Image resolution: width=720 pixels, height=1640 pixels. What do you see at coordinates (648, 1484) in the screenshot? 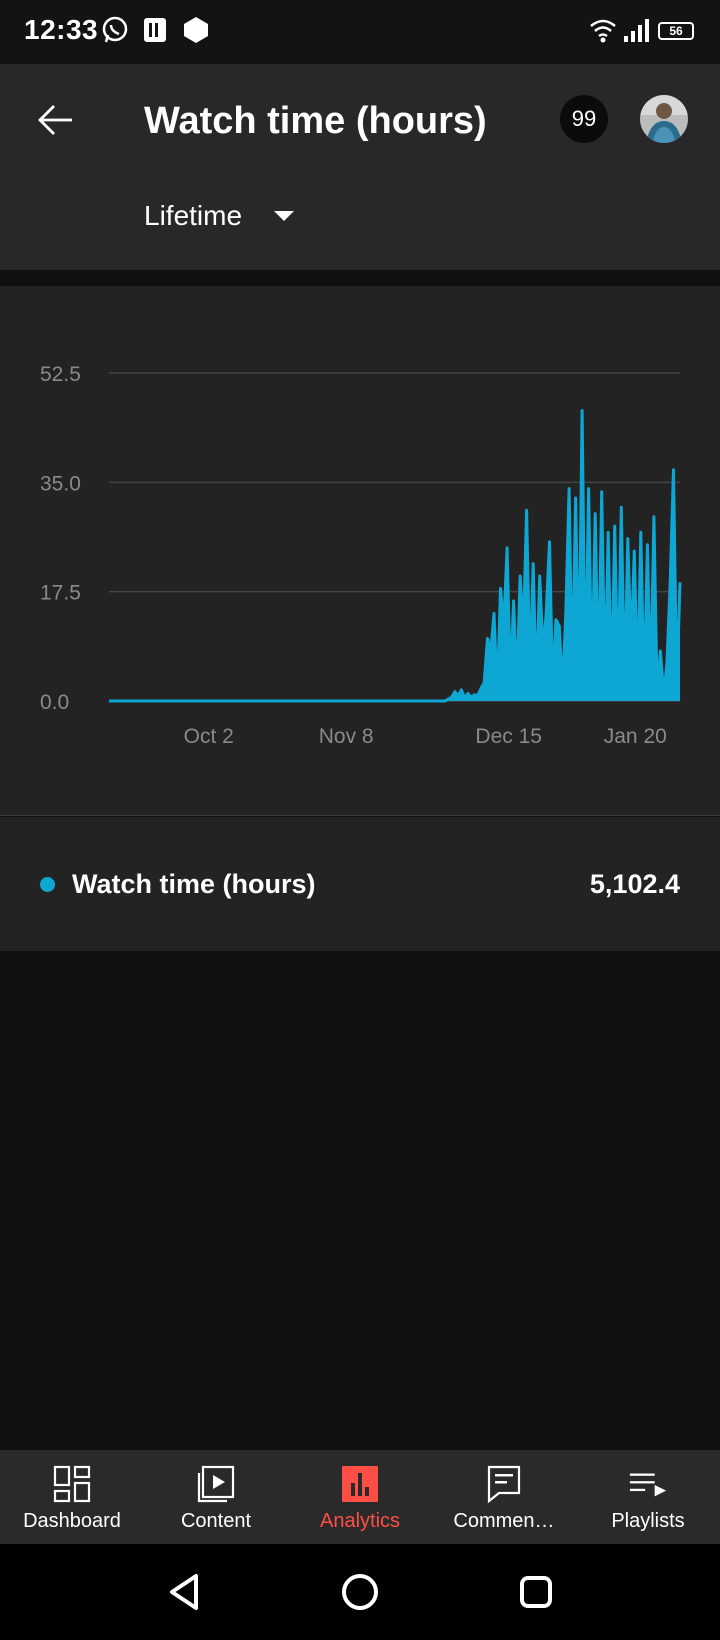
I see `playlists-icon` at bounding box center [648, 1484].